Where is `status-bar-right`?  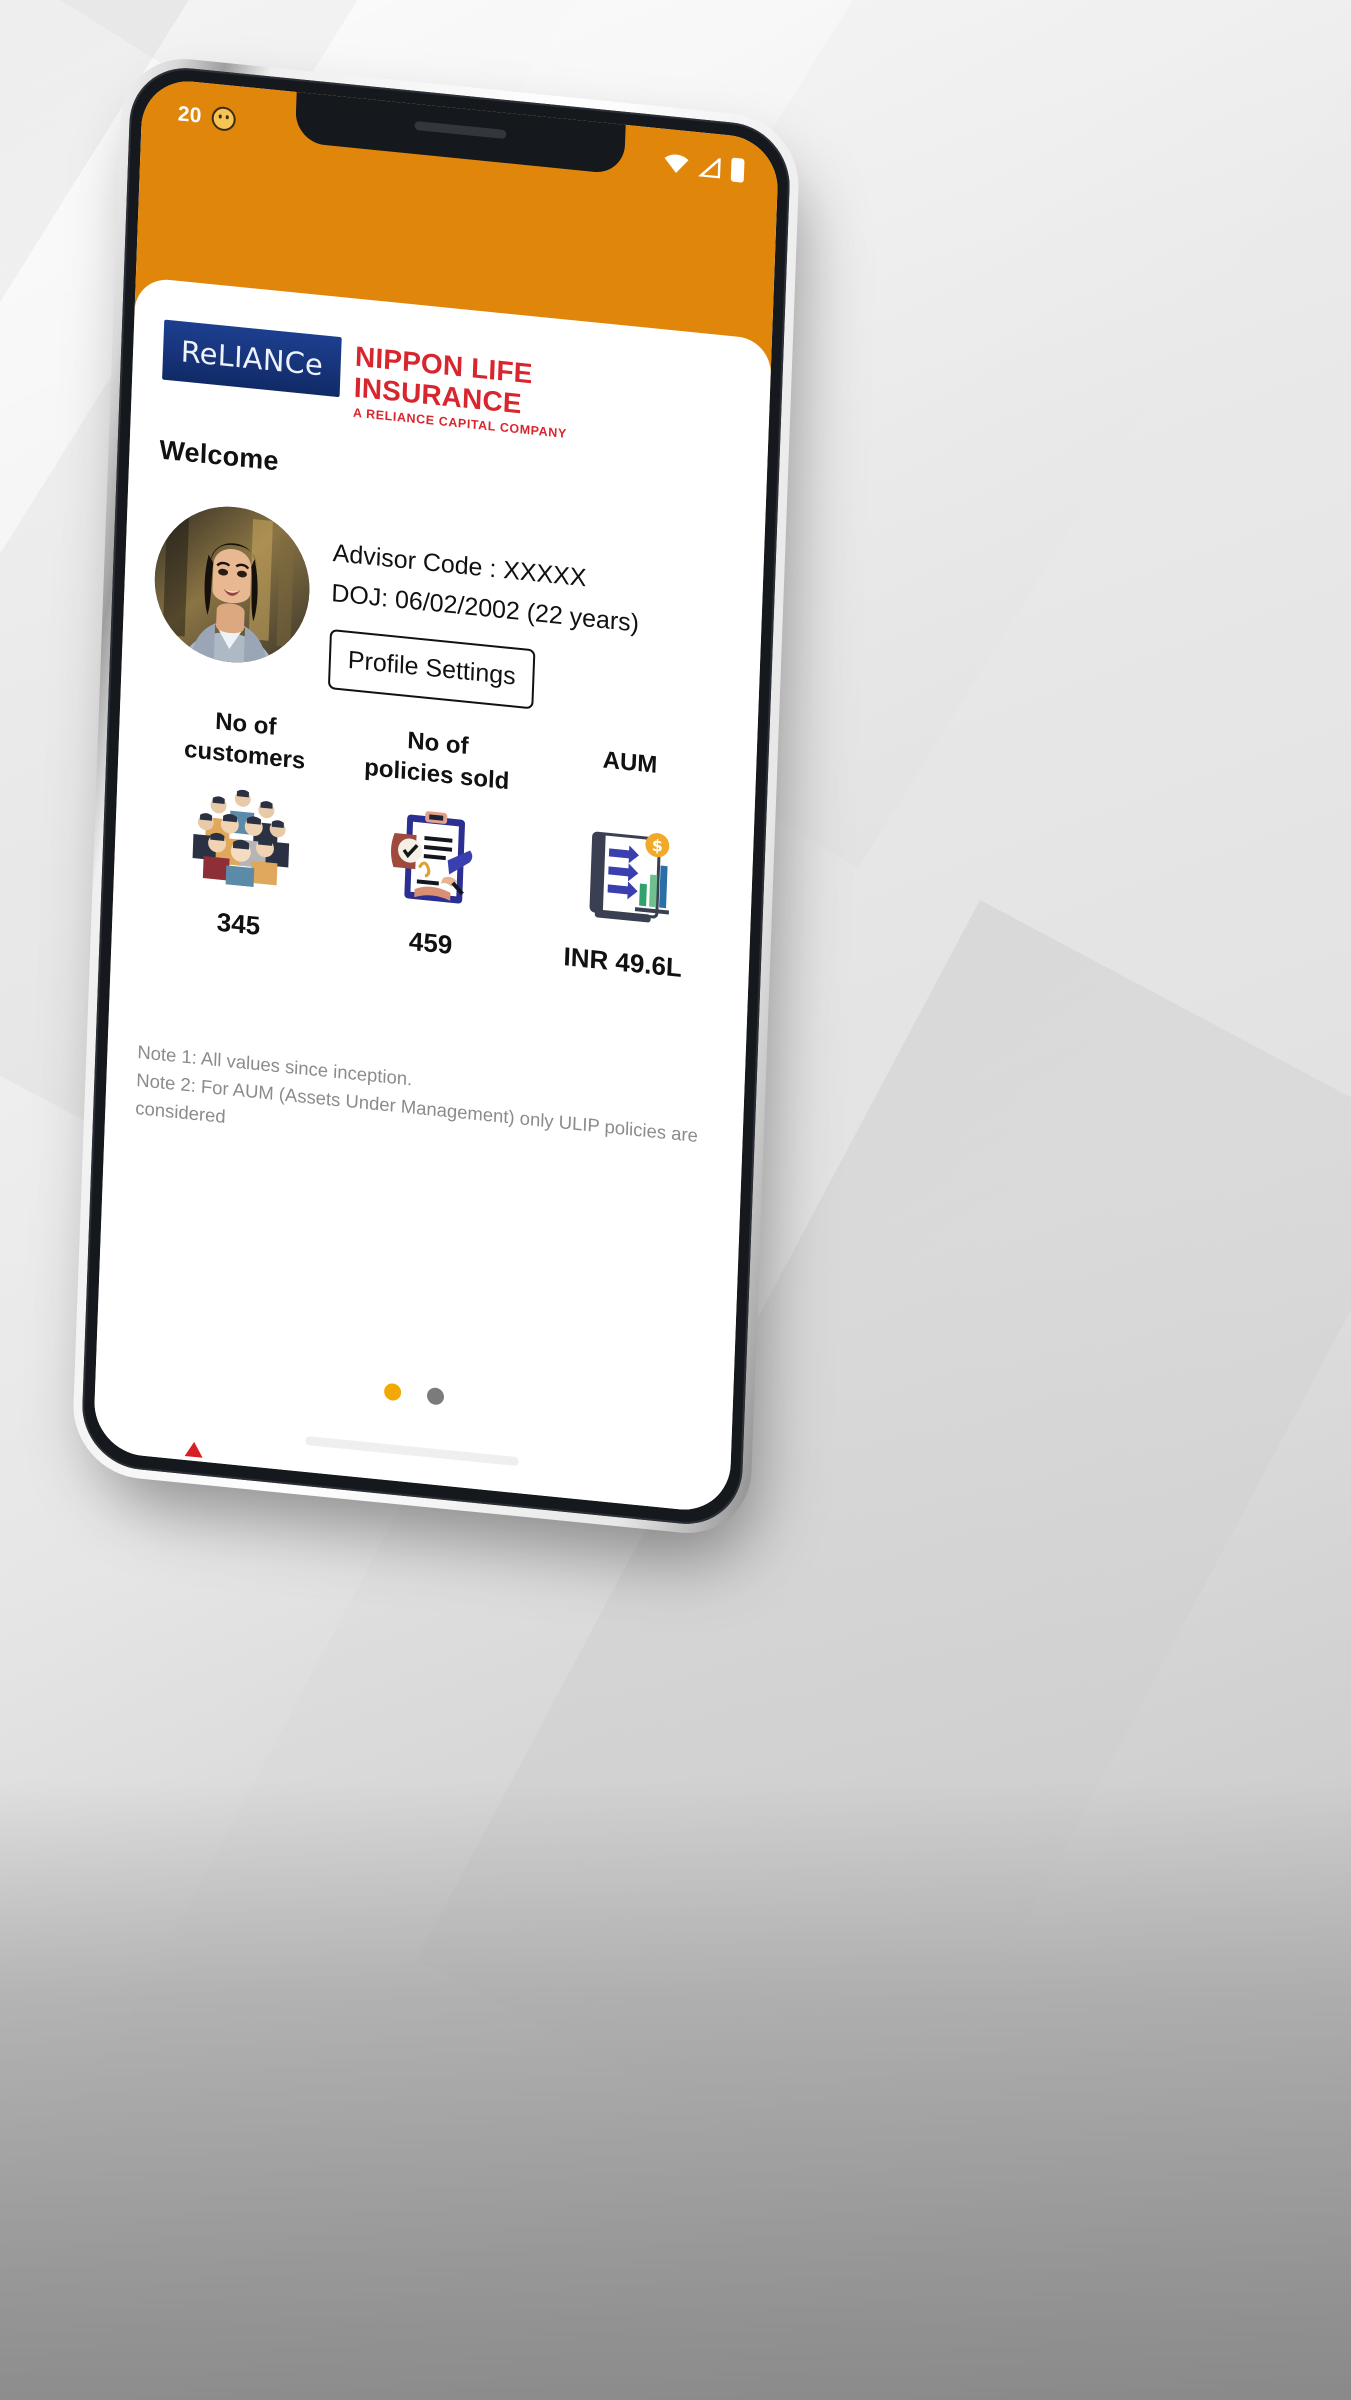
status-bar-right is located at coordinates (704, 167).